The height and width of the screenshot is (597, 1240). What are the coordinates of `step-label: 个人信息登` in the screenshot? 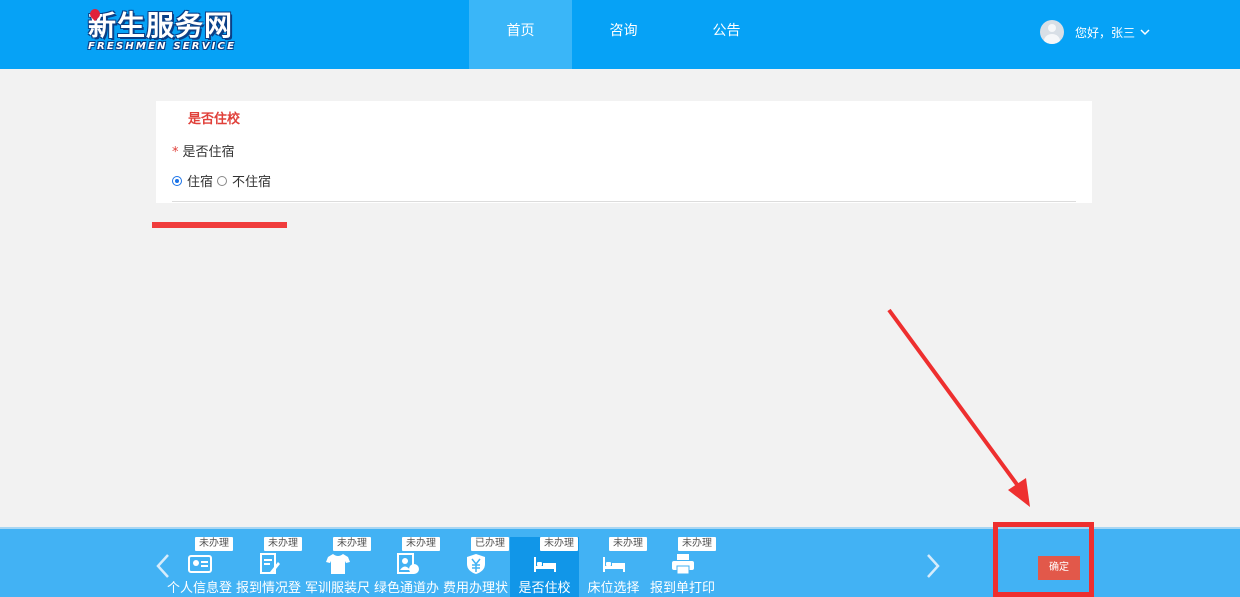 It's located at (199, 588).